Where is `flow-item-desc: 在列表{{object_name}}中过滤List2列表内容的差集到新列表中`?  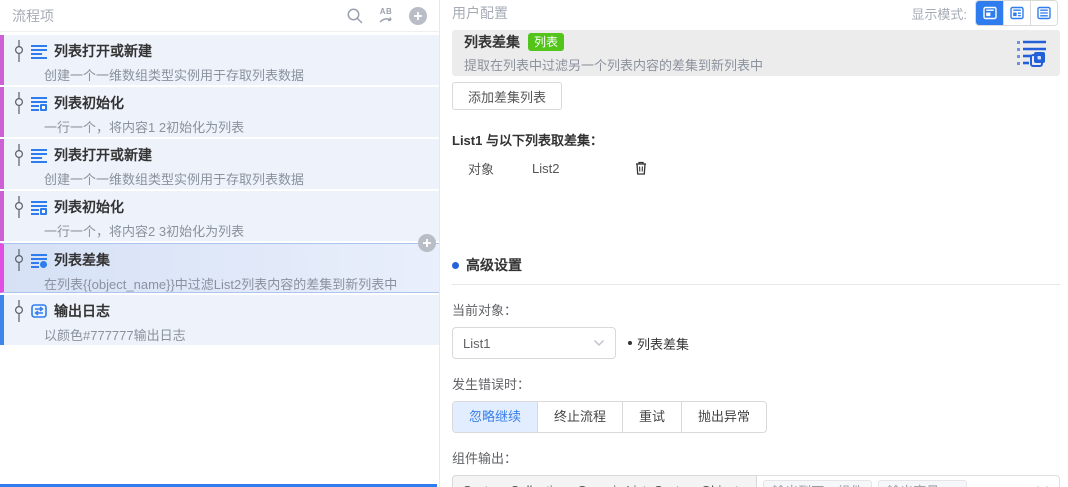 flow-item-desc: 在列表{{object_name}}中过滤List2列表内容的差集到新列表中 is located at coordinates (221, 284).